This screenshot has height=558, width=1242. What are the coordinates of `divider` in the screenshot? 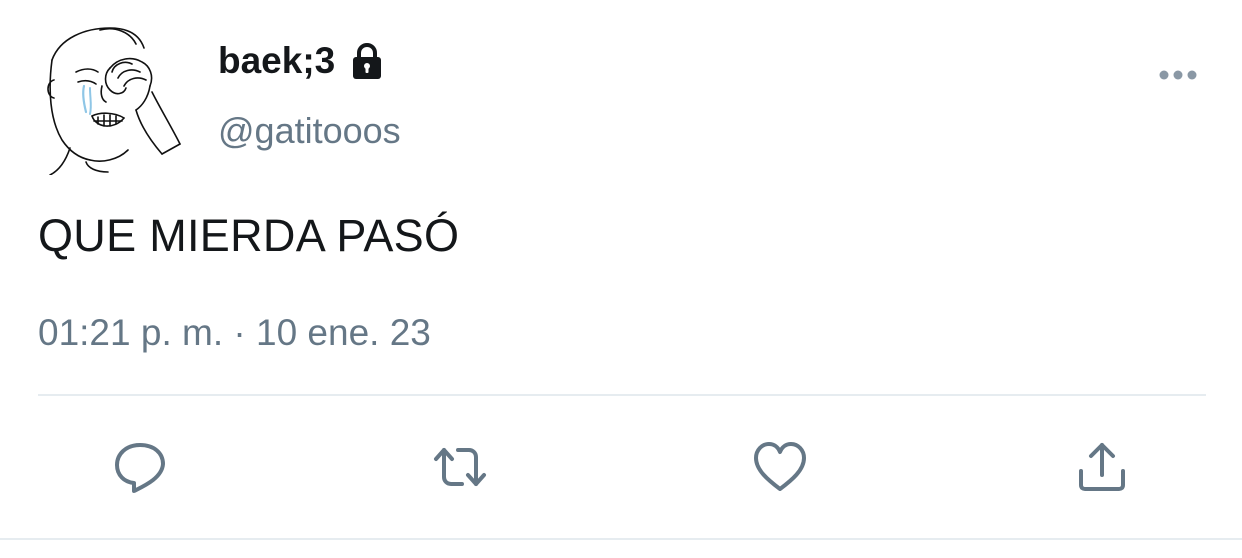 It's located at (622, 395).